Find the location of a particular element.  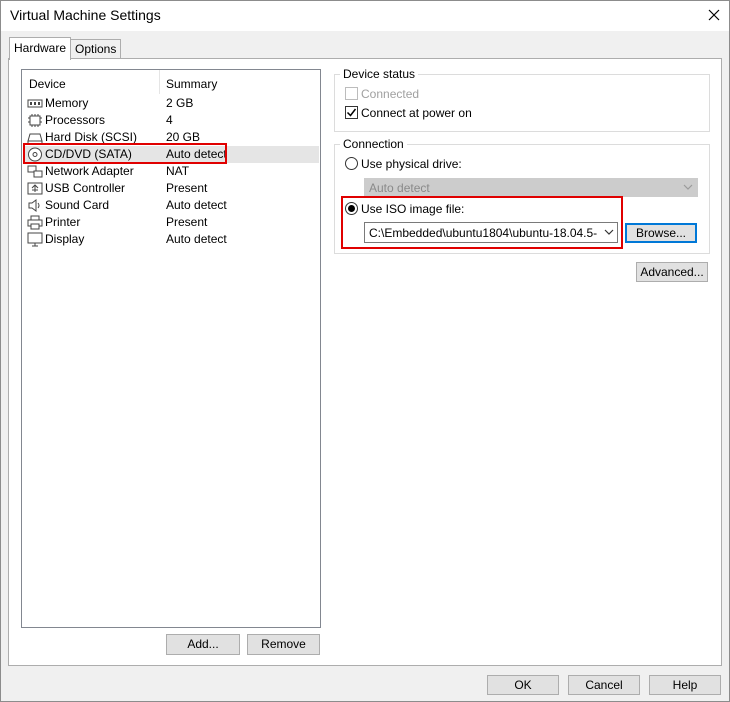

device-row-display: Display Auto detect is located at coordinates (171, 239).